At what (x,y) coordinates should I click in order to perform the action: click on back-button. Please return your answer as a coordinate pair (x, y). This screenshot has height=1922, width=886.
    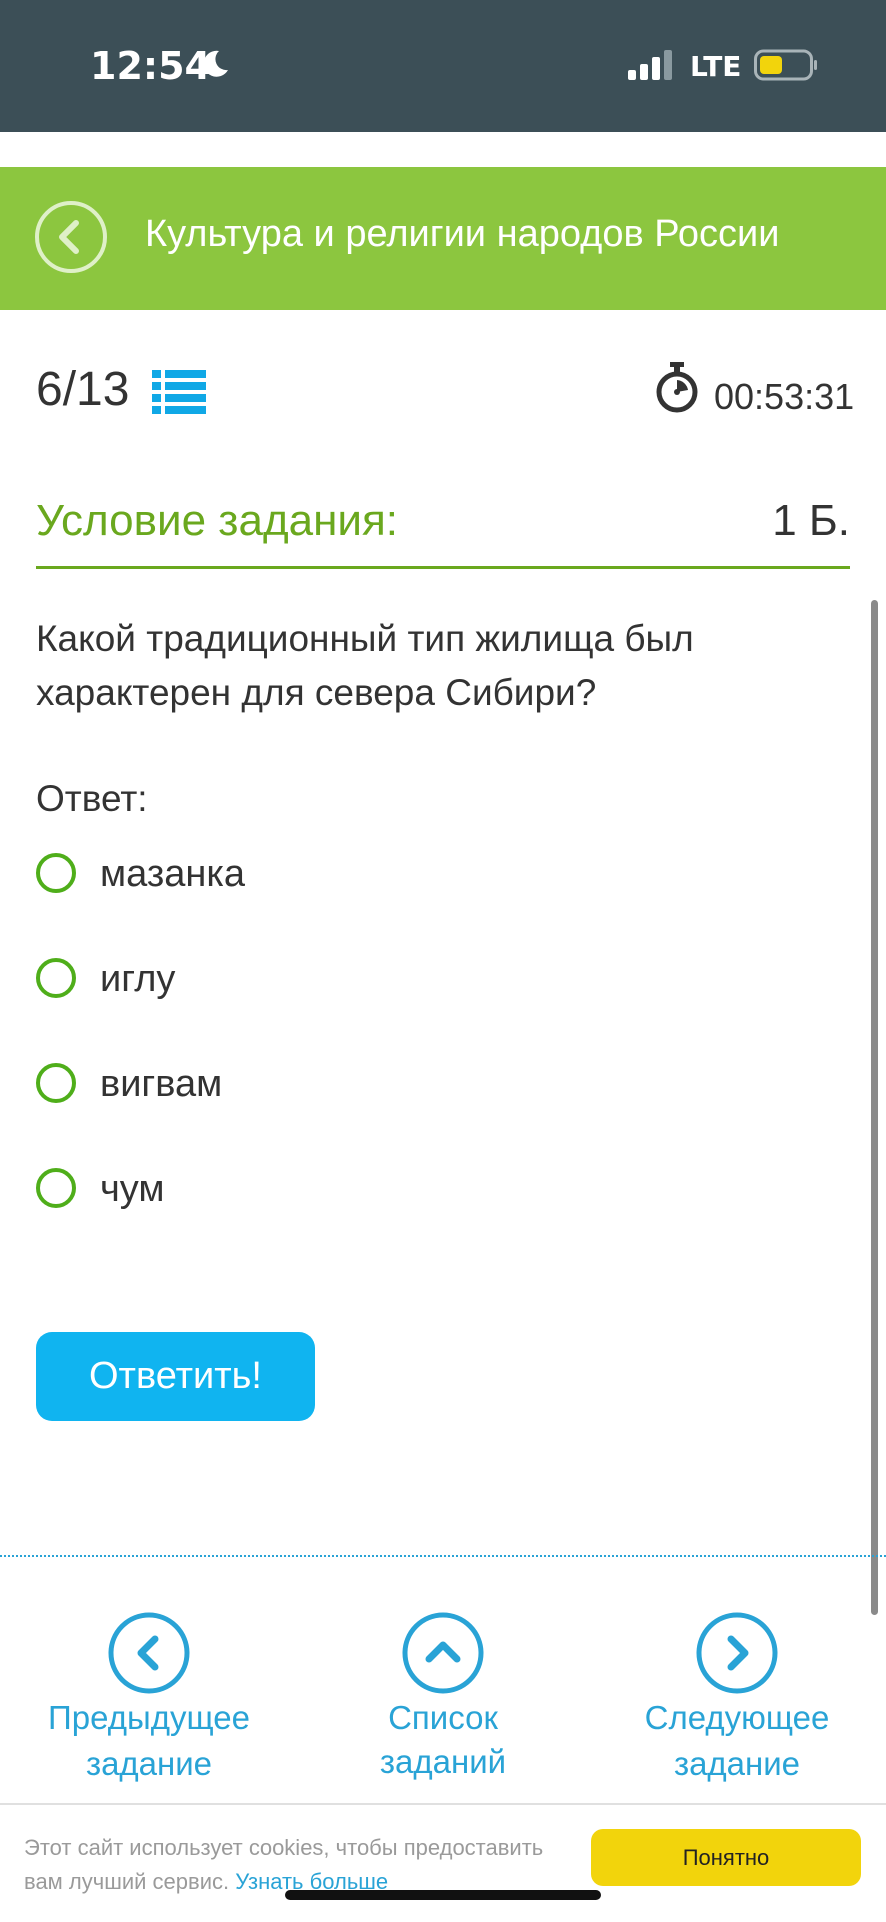
    Looking at the image, I should click on (71, 237).